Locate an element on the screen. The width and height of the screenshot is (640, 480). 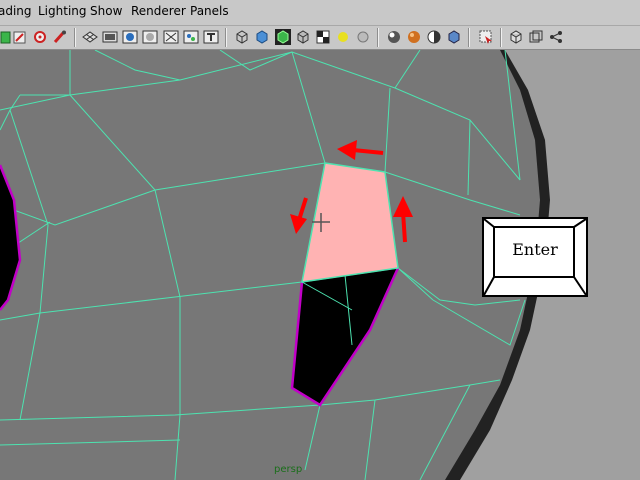
hud-icon is located at coordinates (171, 37).